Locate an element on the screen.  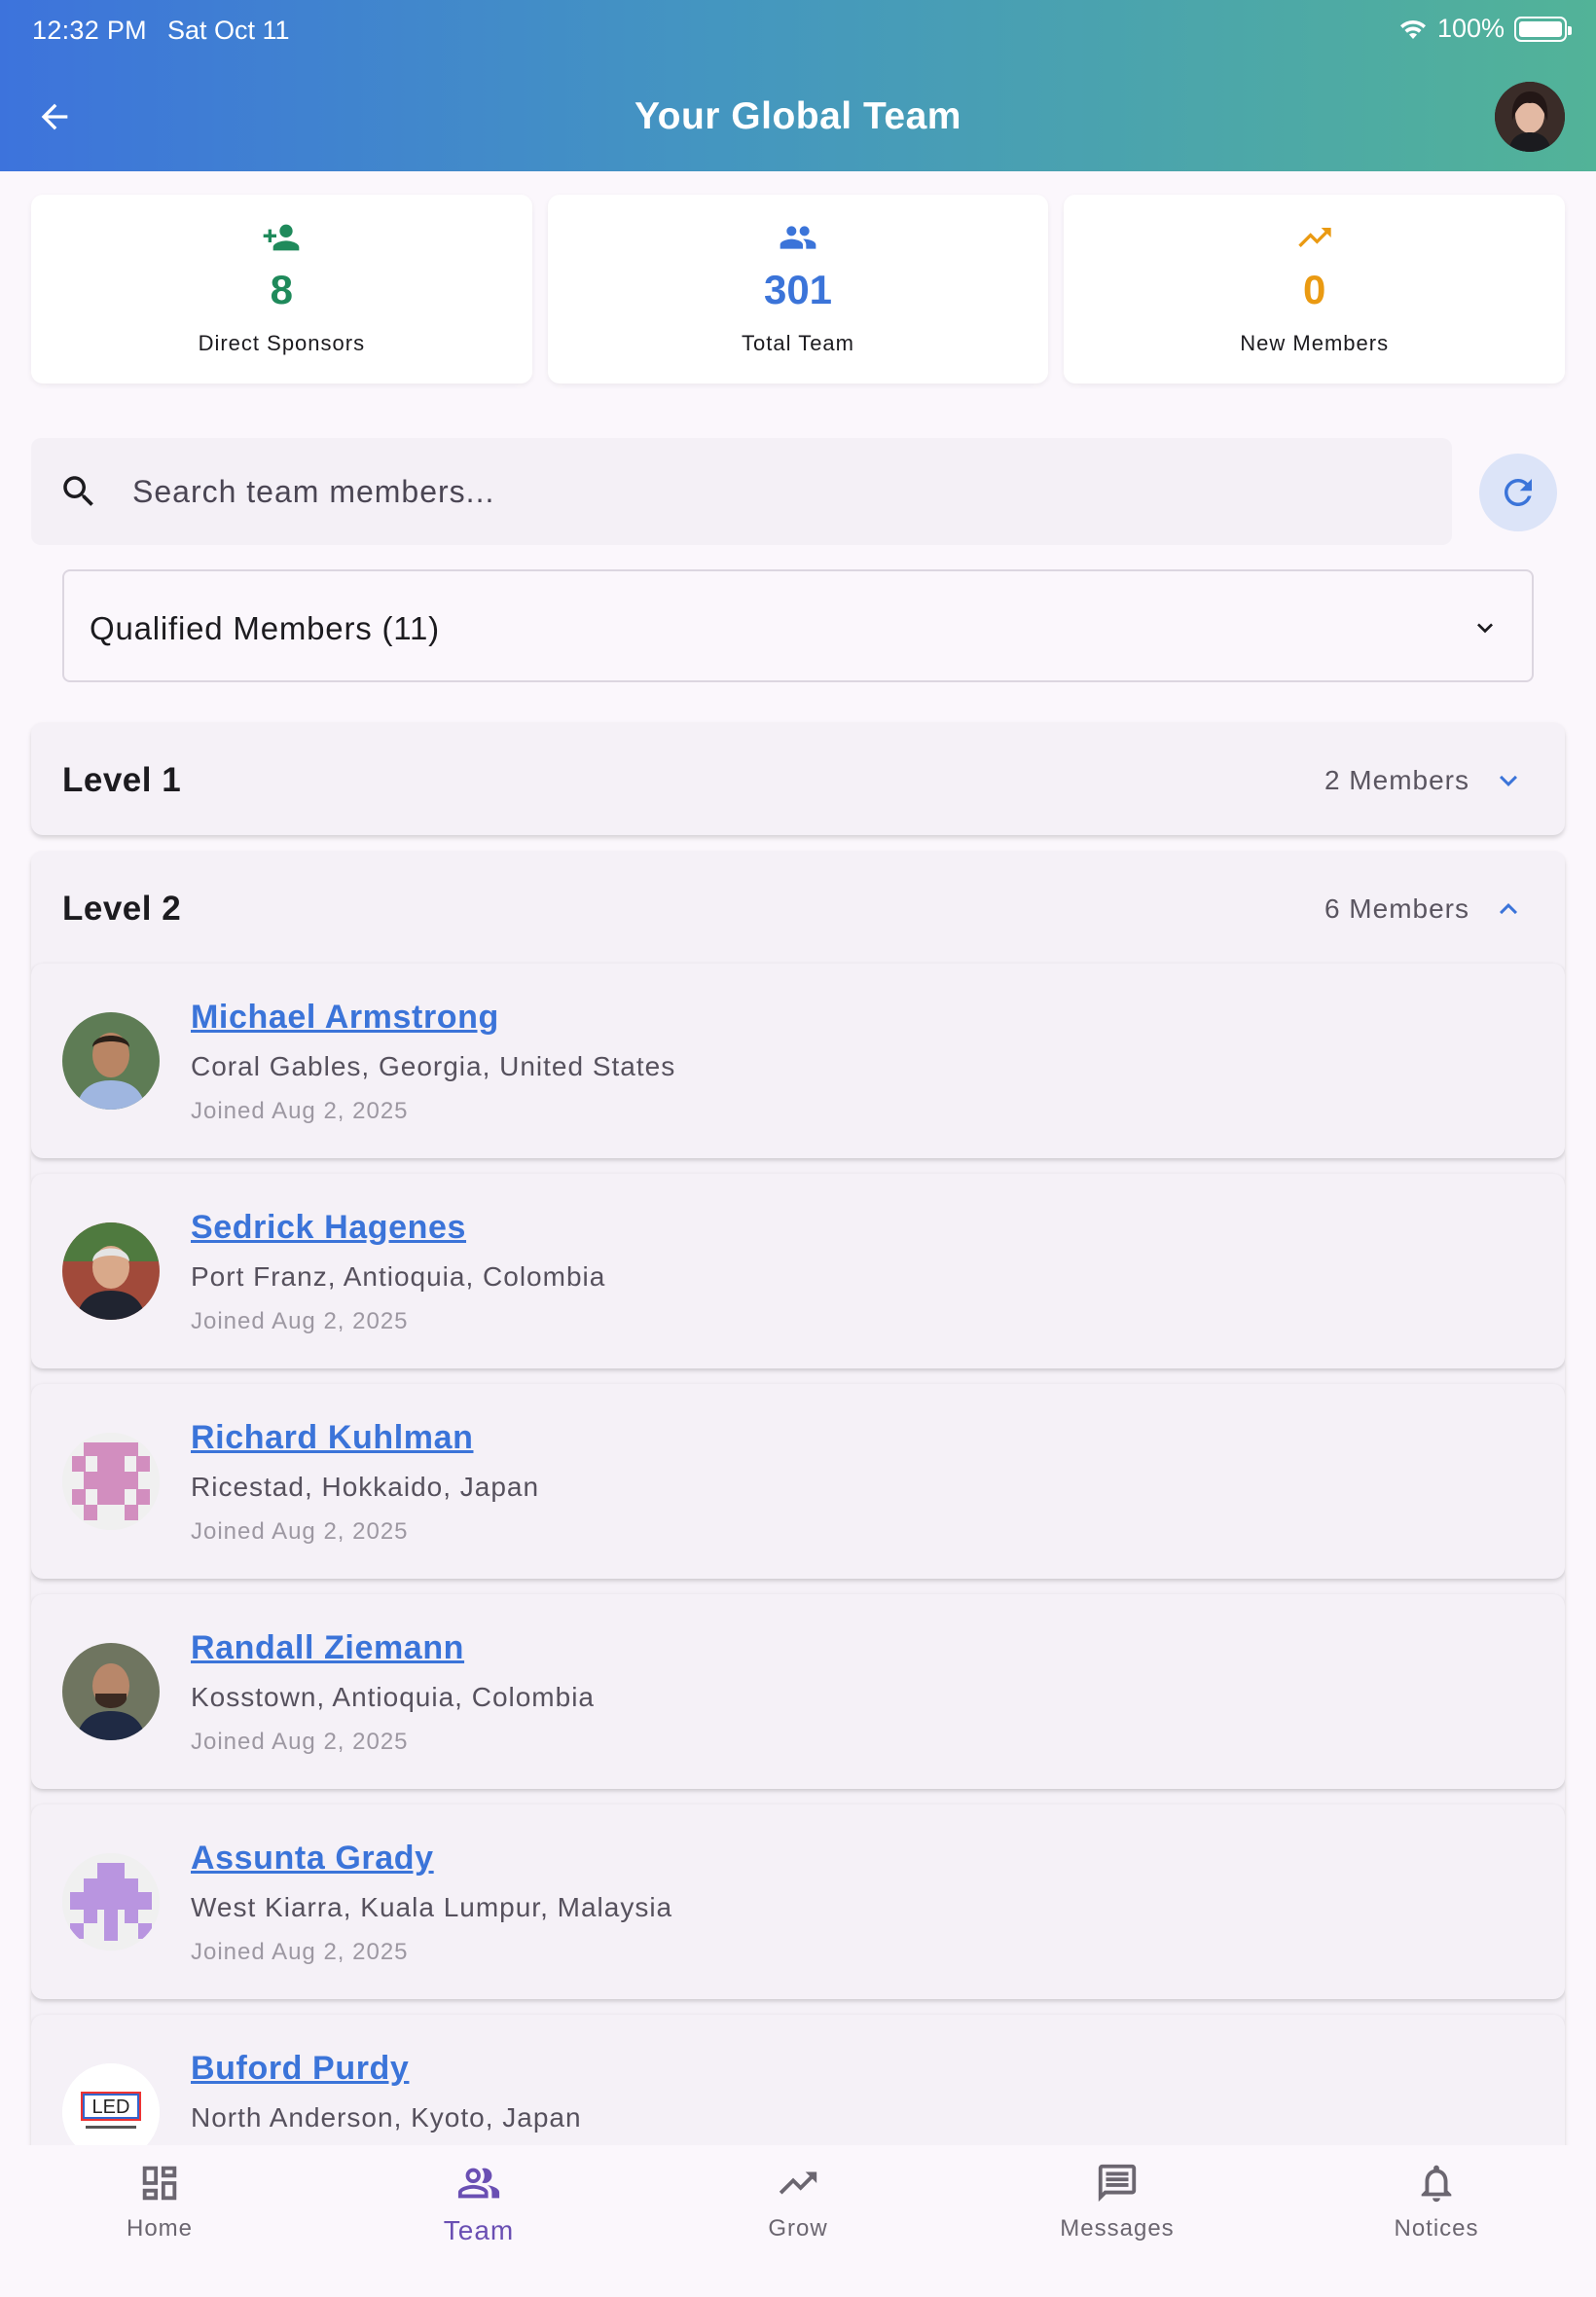
nav-notices: Notices is located at coordinates (1436, 2202).